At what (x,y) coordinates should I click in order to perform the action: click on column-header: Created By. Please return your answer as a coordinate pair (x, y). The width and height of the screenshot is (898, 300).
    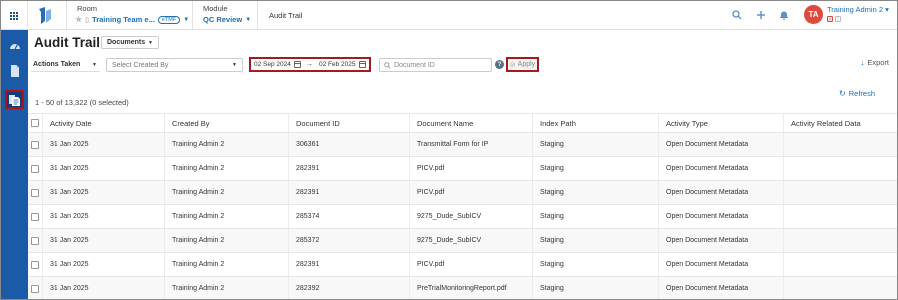
    Looking at the image, I should click on (227, 123).